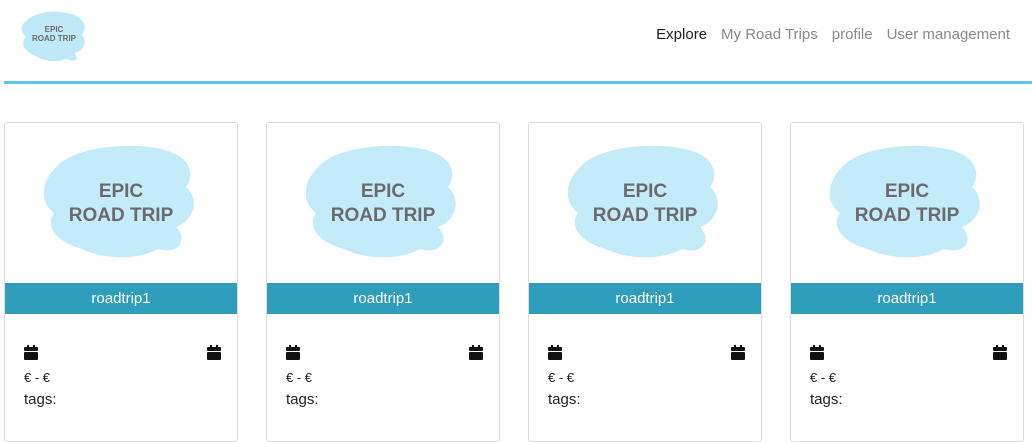 Image resolution: width=1032 pixels, height=442 pixels. I want to click on logo: EPIC ROAD TRIP, so click(54, 36).